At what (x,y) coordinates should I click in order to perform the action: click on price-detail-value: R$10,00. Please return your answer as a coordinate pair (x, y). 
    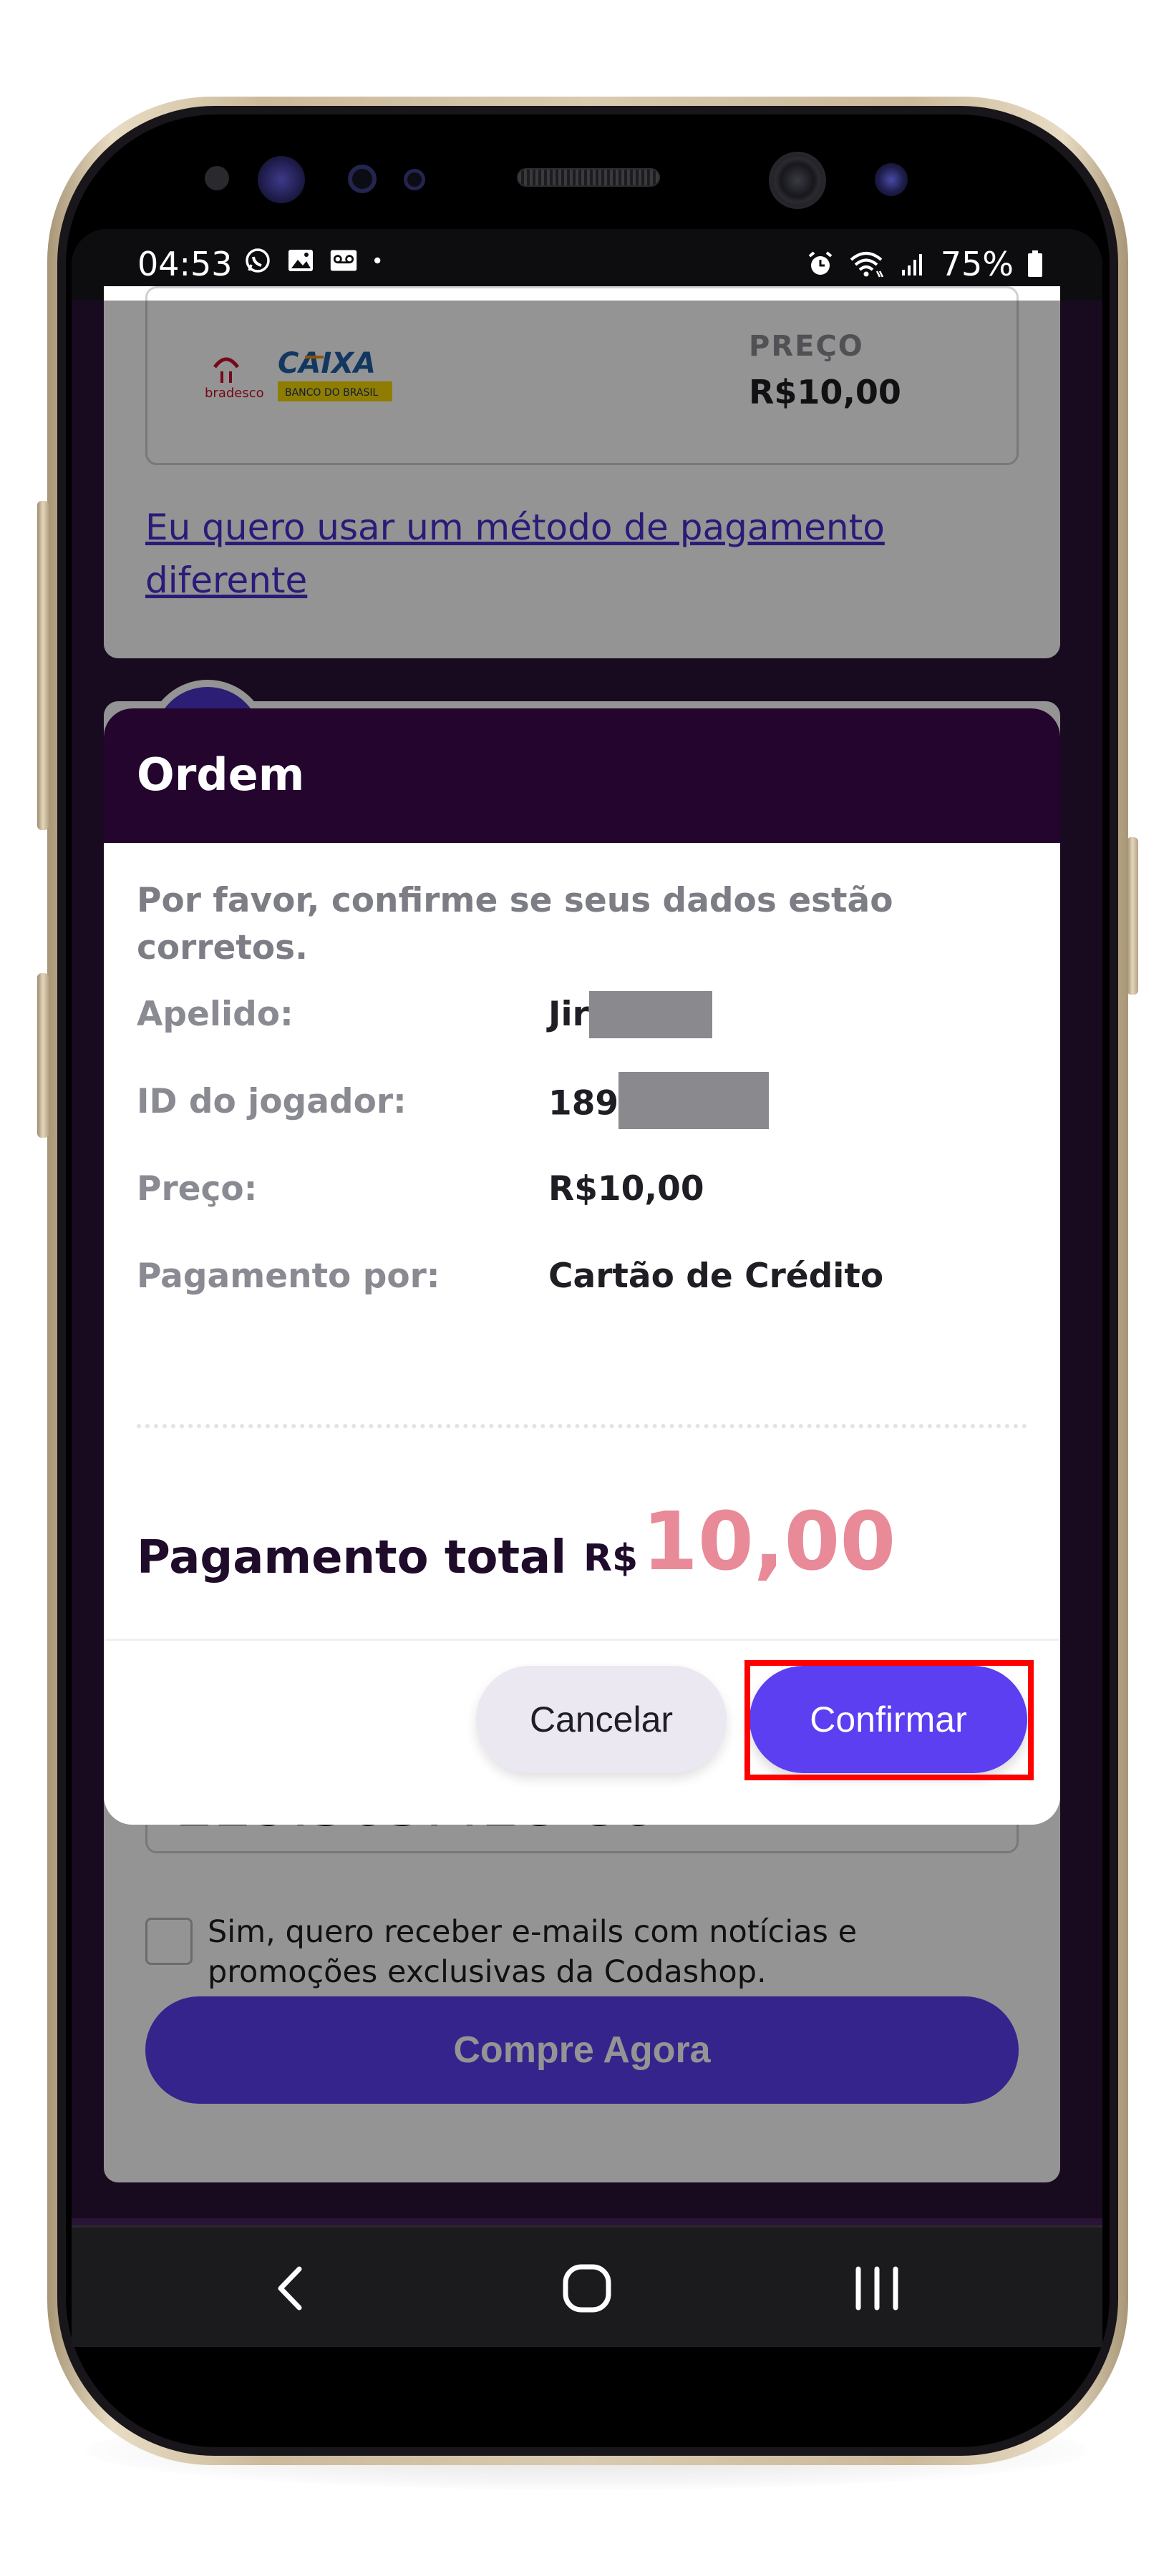
    Looking at the image, I should click on (626, 1189).